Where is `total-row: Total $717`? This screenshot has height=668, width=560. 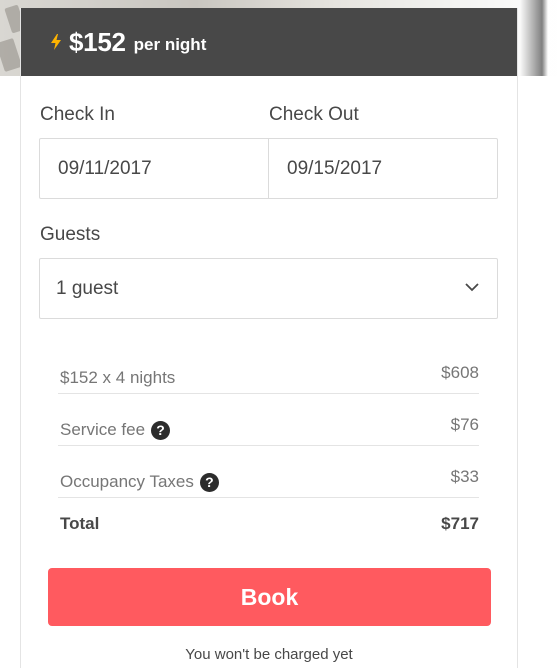 total-row: Total $717 is located at coordinates (268, 523).